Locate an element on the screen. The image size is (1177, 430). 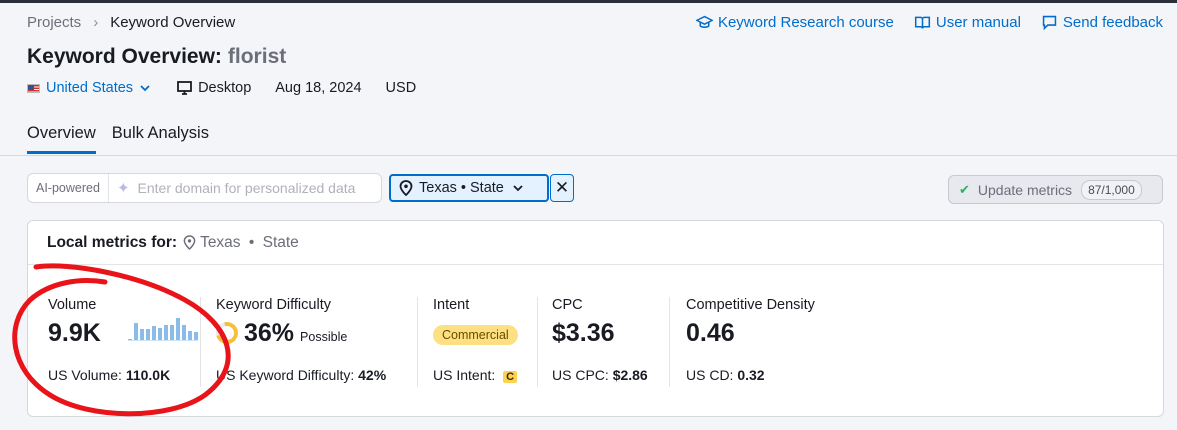
card-header-label: Local metrics for: is located at coordinates (112, 242).